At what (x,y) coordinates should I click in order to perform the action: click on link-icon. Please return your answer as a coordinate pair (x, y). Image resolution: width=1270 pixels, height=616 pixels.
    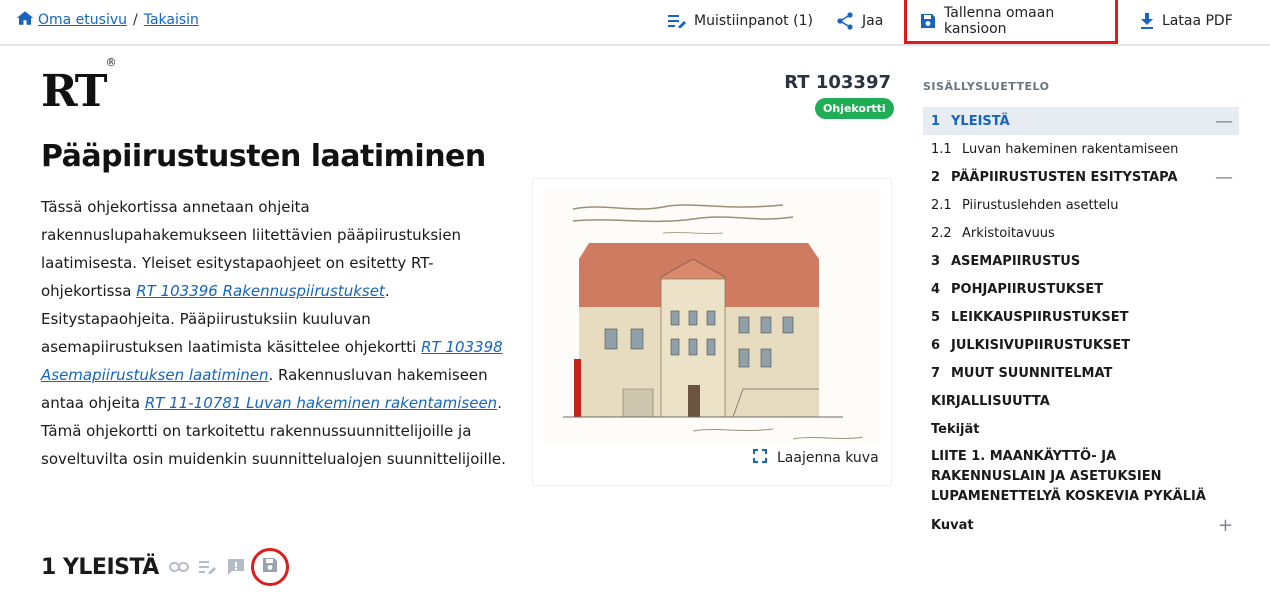
    Looking at the image, I should click on (178, 567).